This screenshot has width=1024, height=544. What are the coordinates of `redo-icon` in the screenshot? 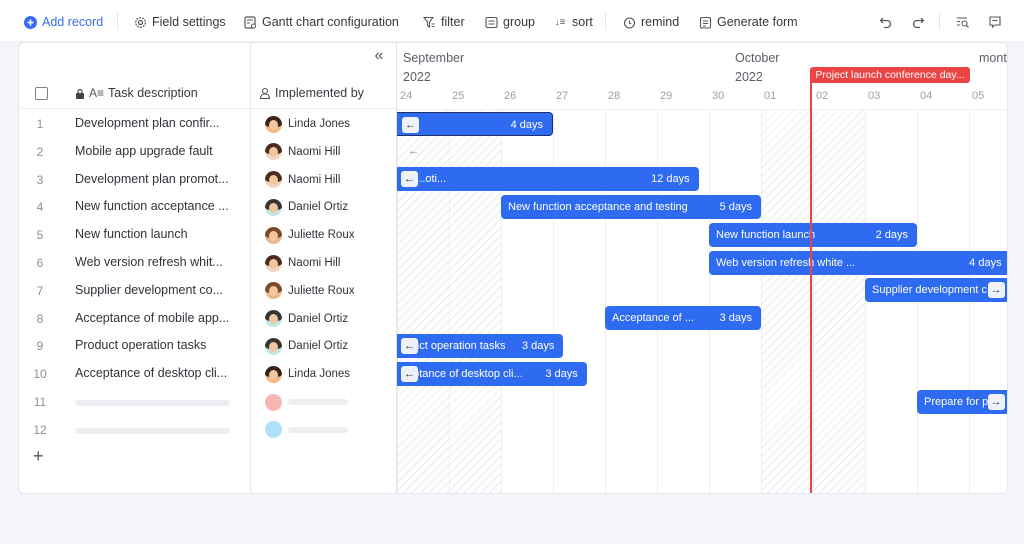 It's located at (918, 23).